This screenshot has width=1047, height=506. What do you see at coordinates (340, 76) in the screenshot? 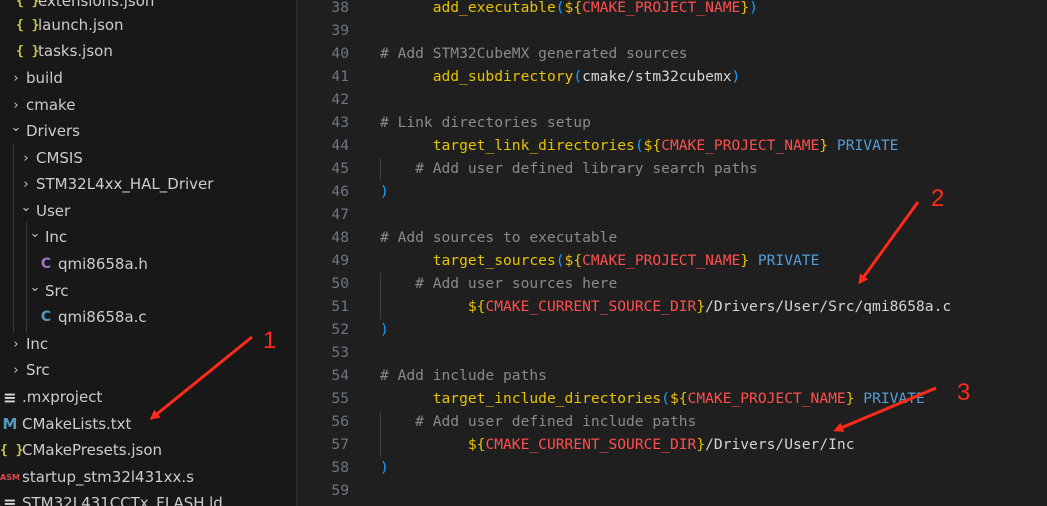
I see `line-number: 41` at bounding box center [340, 76].